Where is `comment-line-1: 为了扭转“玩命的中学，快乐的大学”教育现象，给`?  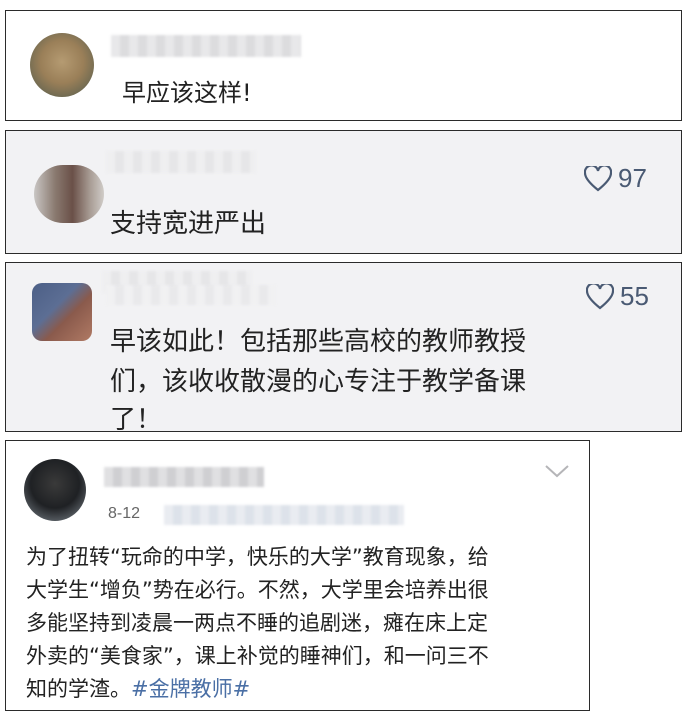 comment-line-1: 为了扭转“玩命的中学，快乐的大学”教育现象，给 is located at coordinates (257, 557).